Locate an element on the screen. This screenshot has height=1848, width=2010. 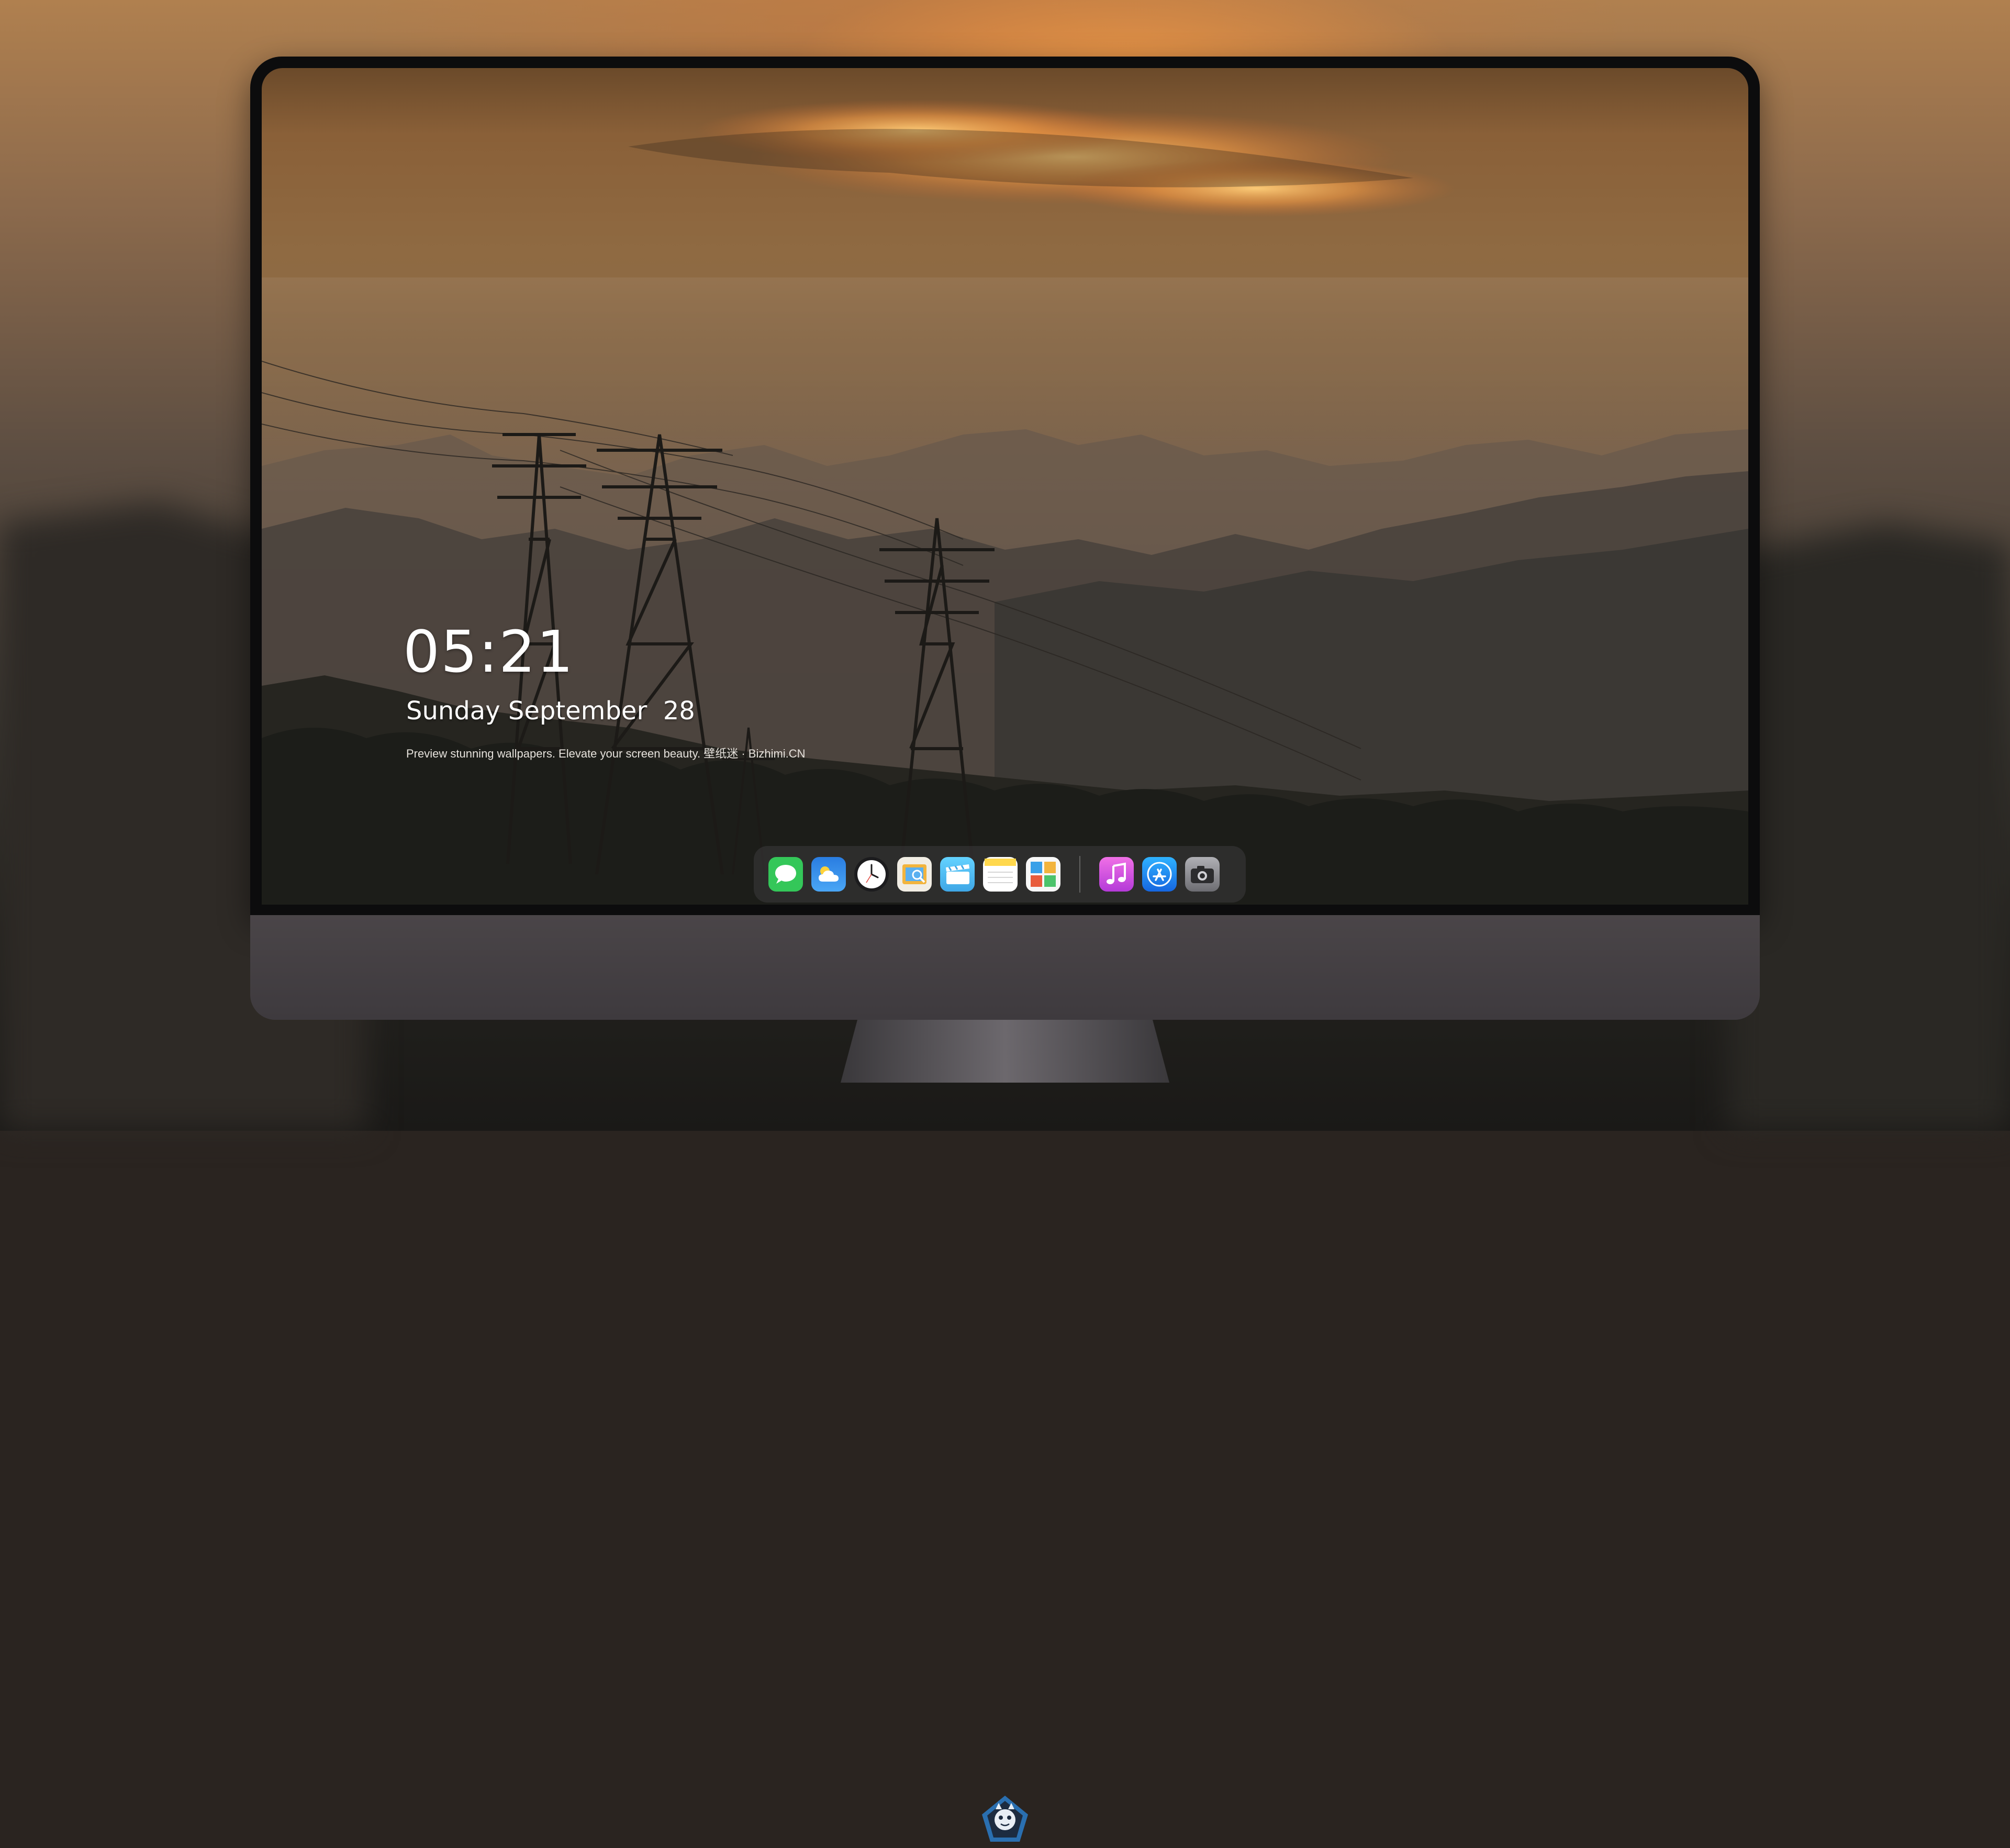
clapperboard-icon is located at coordinates (957, 874).